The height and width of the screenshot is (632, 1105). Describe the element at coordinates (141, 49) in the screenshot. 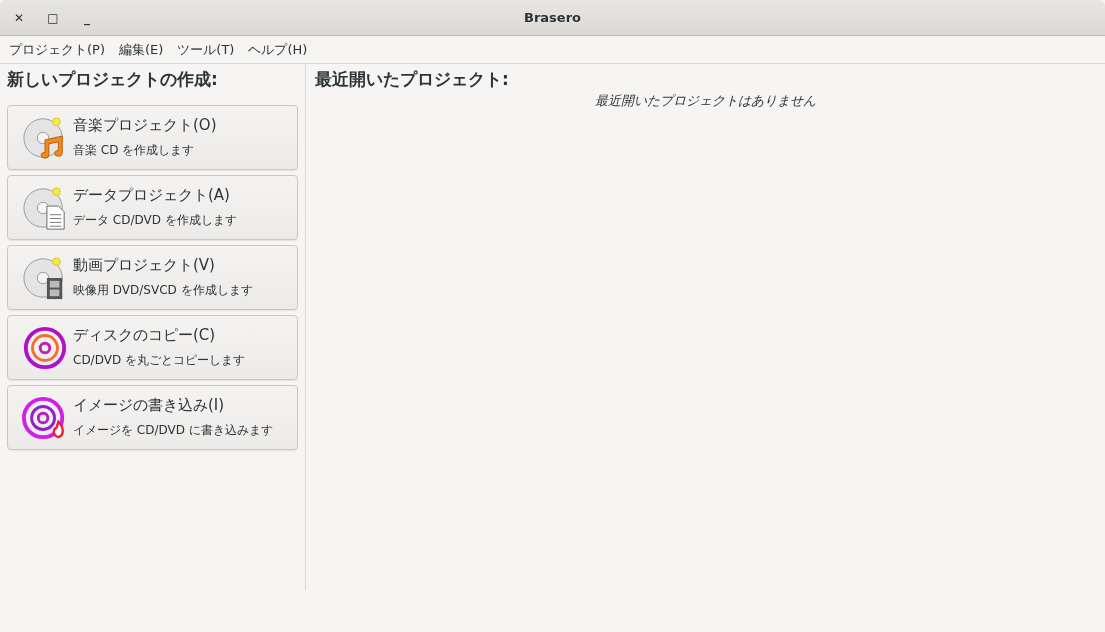

I see `menu-item: 編集(E)` at that location.